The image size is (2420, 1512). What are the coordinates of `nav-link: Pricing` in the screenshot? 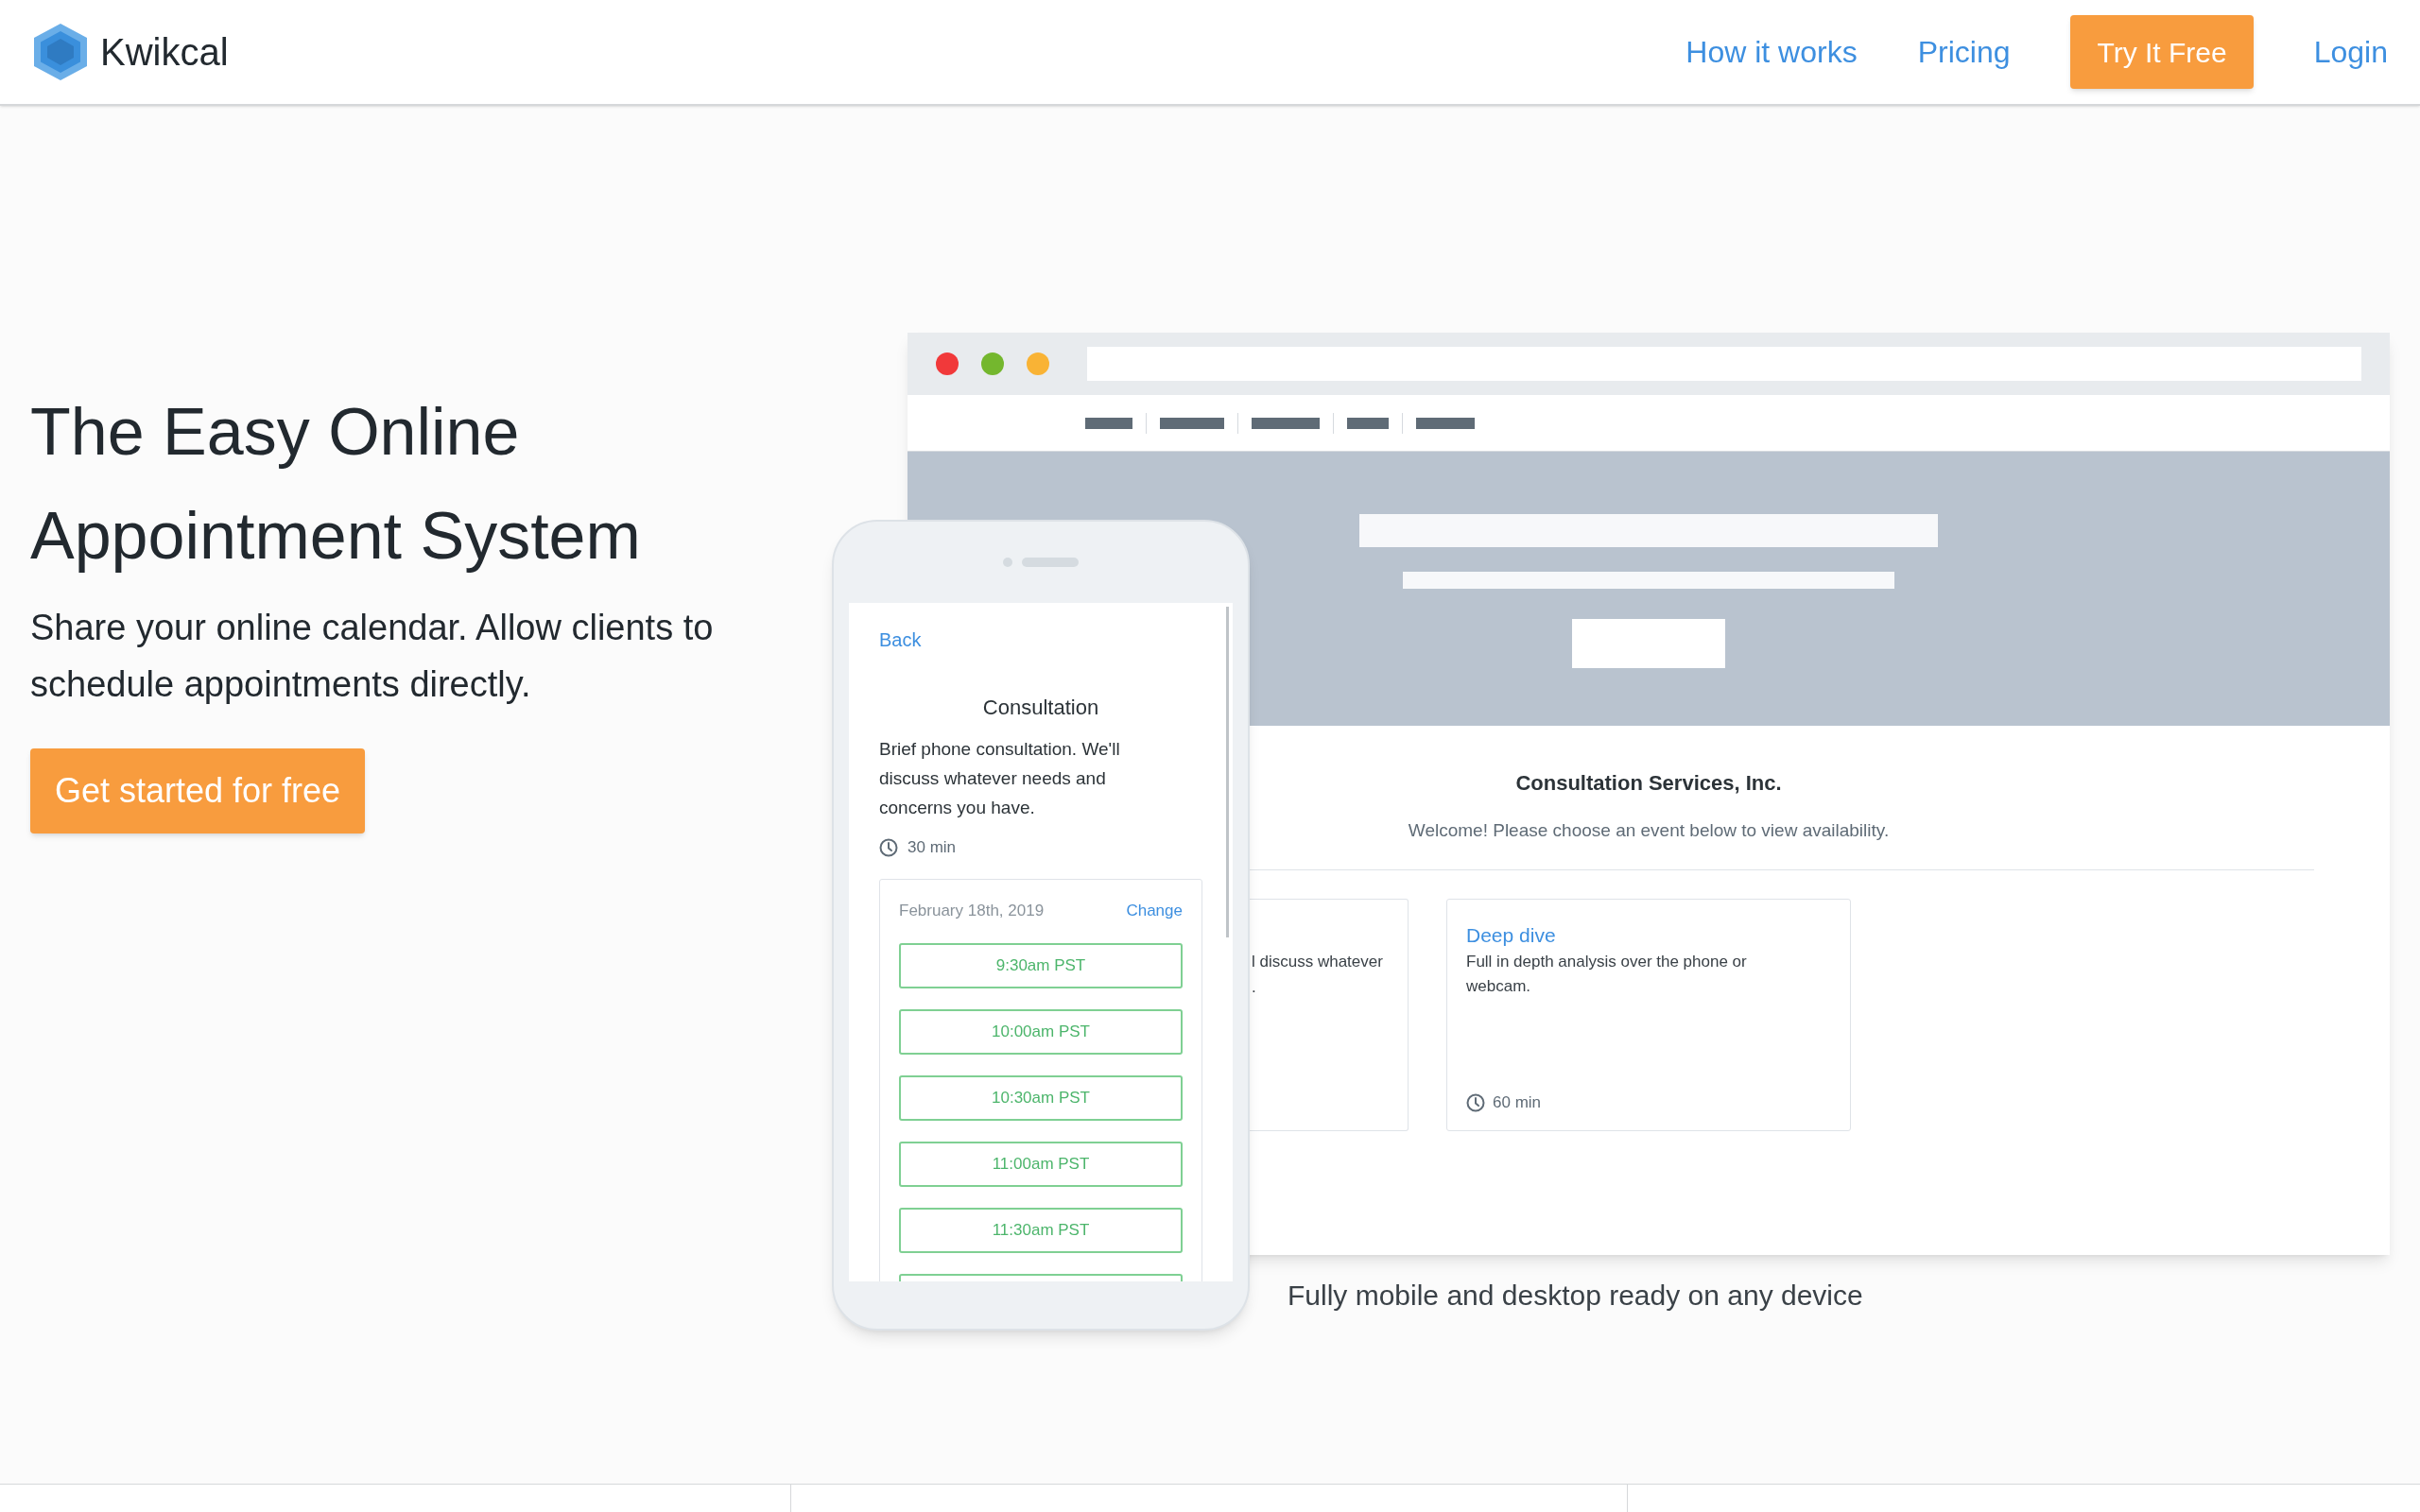 It's located at (1964, 52).